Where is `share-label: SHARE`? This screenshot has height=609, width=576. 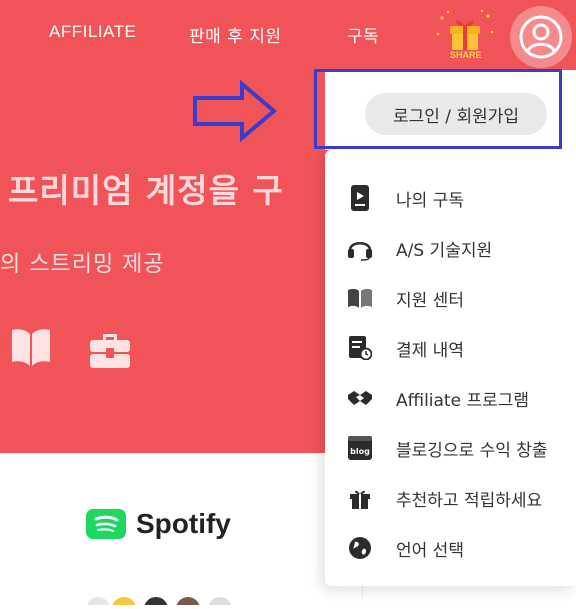
share-label: SHARE is located at coordinates (466, 55).